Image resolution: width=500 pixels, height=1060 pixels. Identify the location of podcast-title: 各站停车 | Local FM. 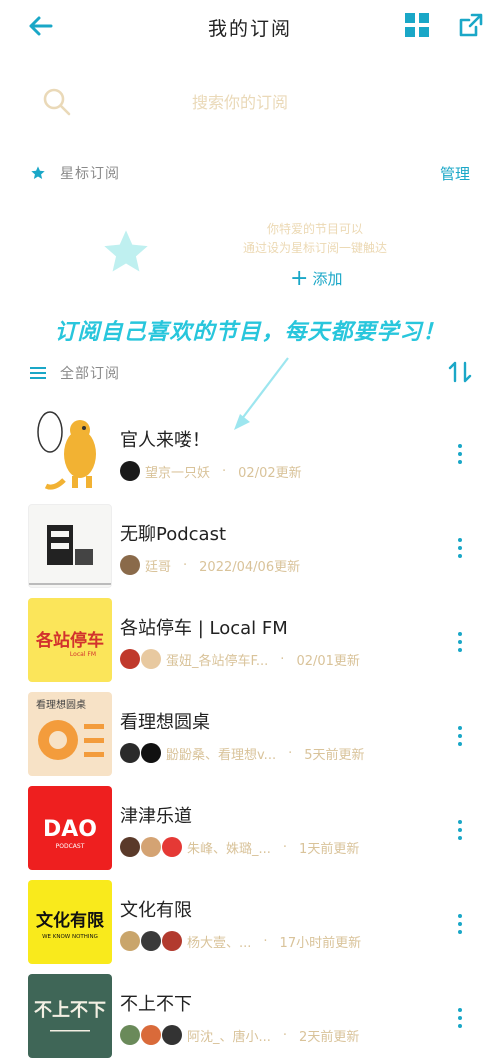
(204, 628).